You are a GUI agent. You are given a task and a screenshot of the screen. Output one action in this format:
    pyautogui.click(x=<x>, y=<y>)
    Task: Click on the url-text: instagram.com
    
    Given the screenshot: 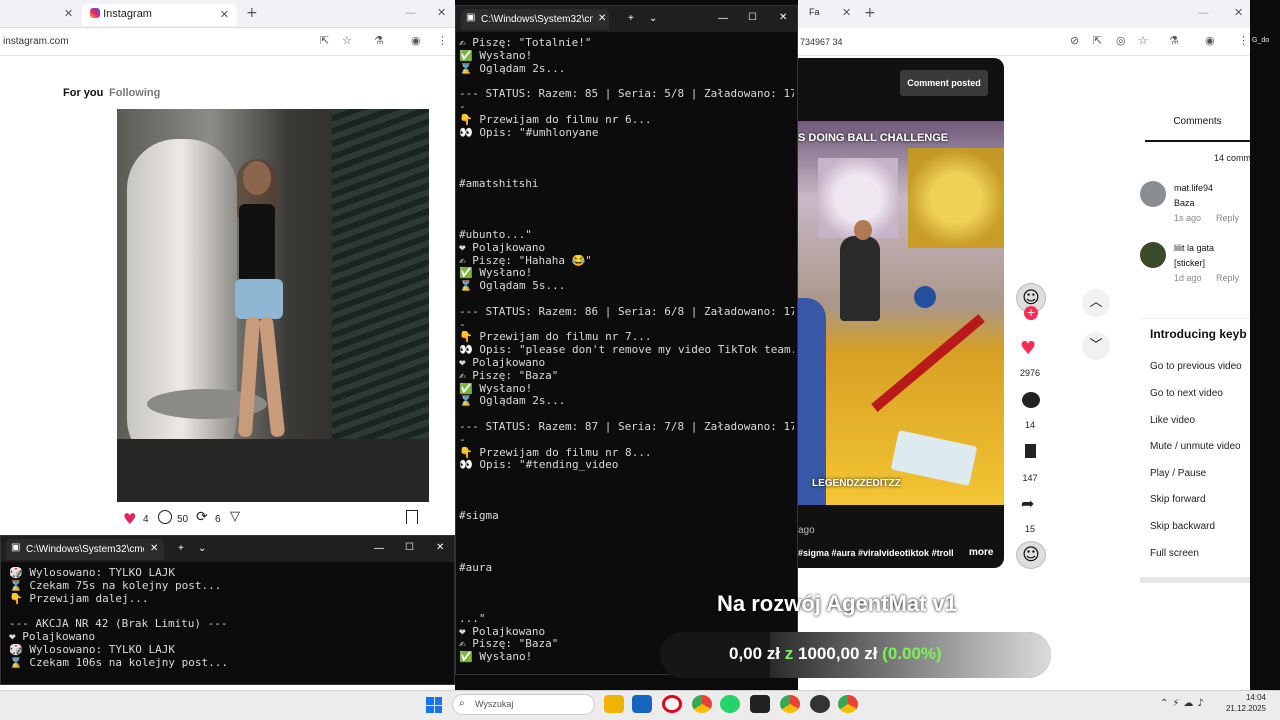 What is the action you would take?
    pyautogui.click(x=36, y=41)
    